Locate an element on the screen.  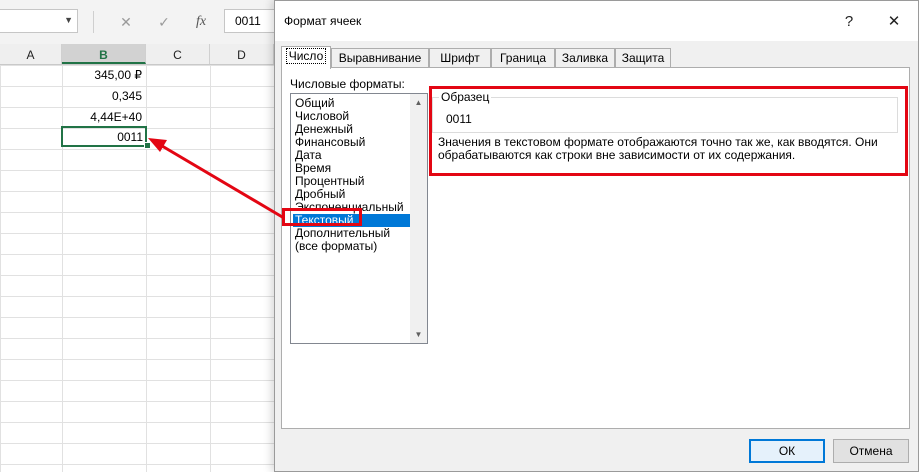
cell-b1: 345,00 ₽ is located at coordinates (104, 75).